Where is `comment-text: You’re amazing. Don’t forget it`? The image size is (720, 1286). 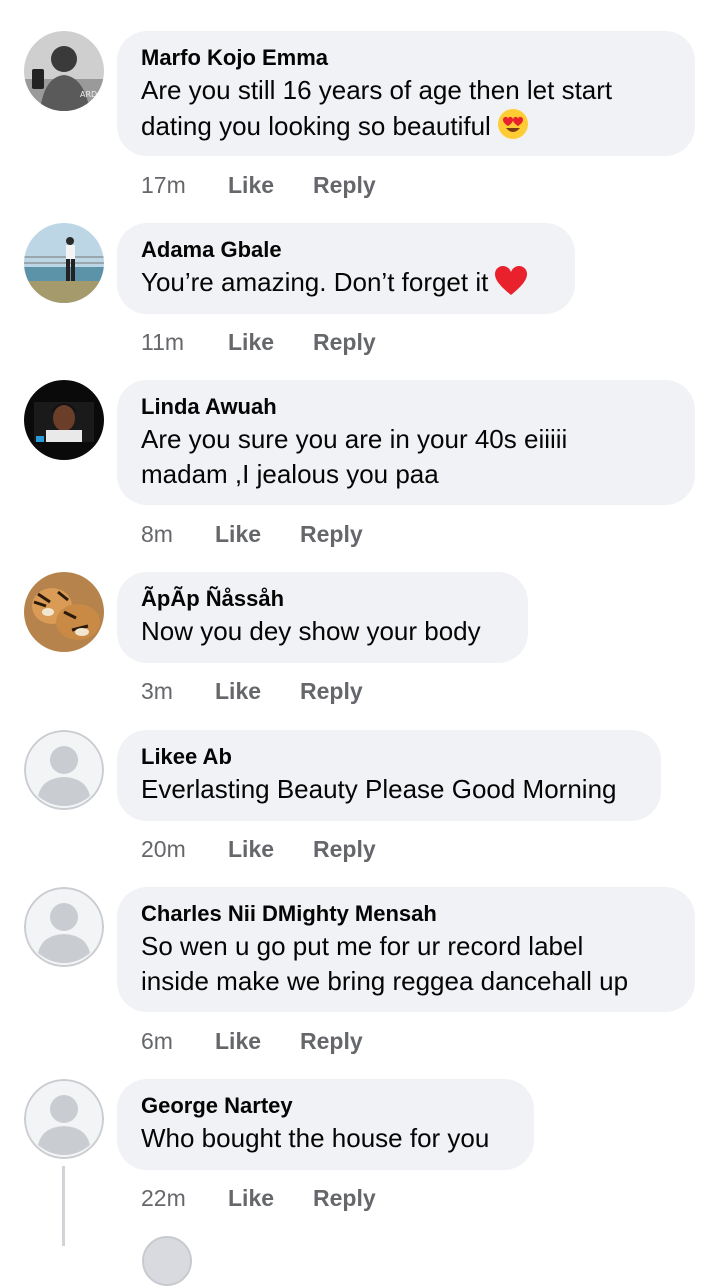
comment-text: You’re amazing. Don’t forget it is located at coordinates (346, 285).